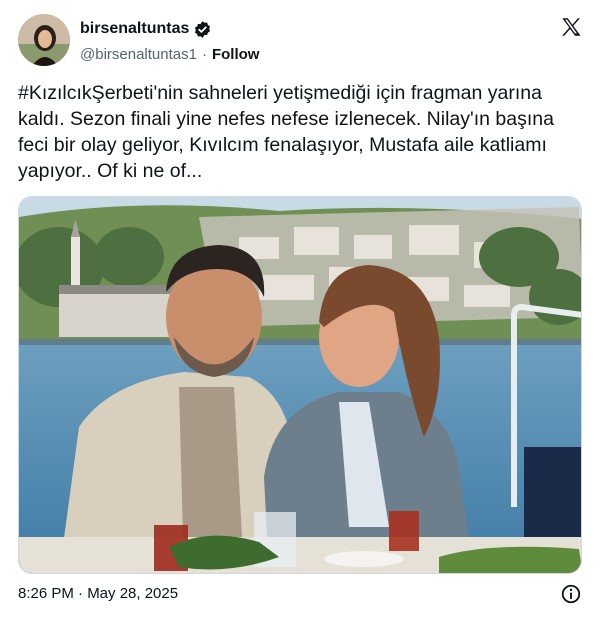 Image resolution: width=600 pixels, height=624 pixels. What do you see at coordinates (571, 594) in the screenshot?
I see `info-icon` at bounding box center [571, 594].